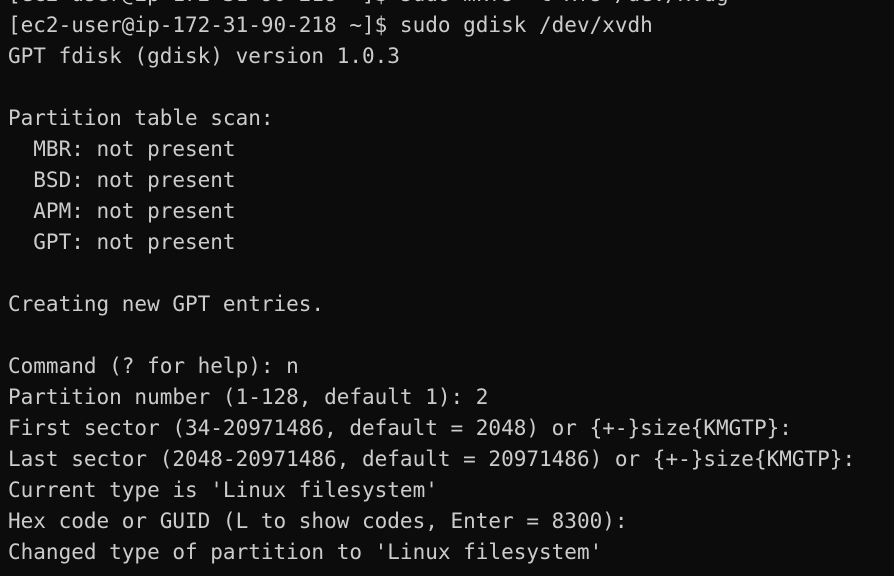  Describe the element at coordinates (153, 366) in the screenshot. I see `terminal-line: Command (? for help): n` at that location.